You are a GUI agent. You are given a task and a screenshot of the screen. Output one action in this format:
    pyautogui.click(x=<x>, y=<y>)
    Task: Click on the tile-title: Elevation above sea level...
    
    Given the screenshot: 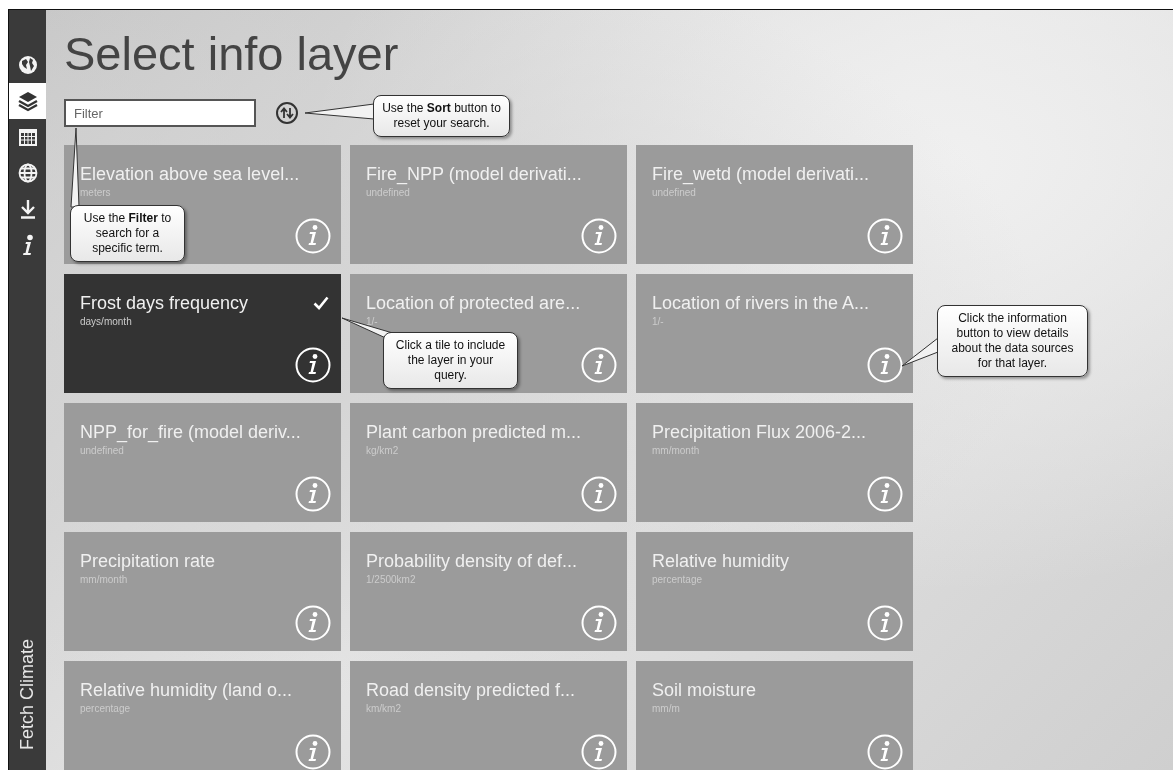 What is the action you would take?
    pyautogui.click(x=190, y=174)
    